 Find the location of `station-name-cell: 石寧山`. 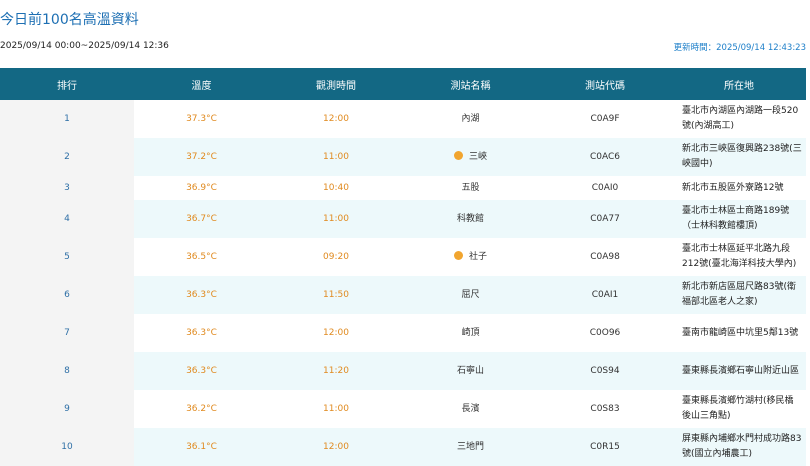

station-name-cell: 石寧山 is located at coordinates (470, 371).